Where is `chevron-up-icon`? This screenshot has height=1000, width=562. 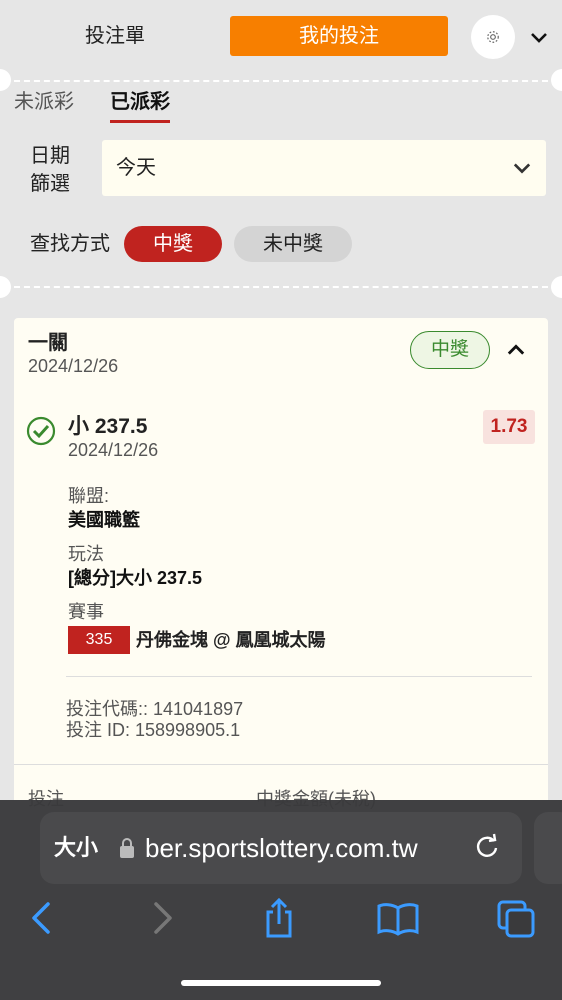 chevron-up-icon is located at coordinates (516, 350).